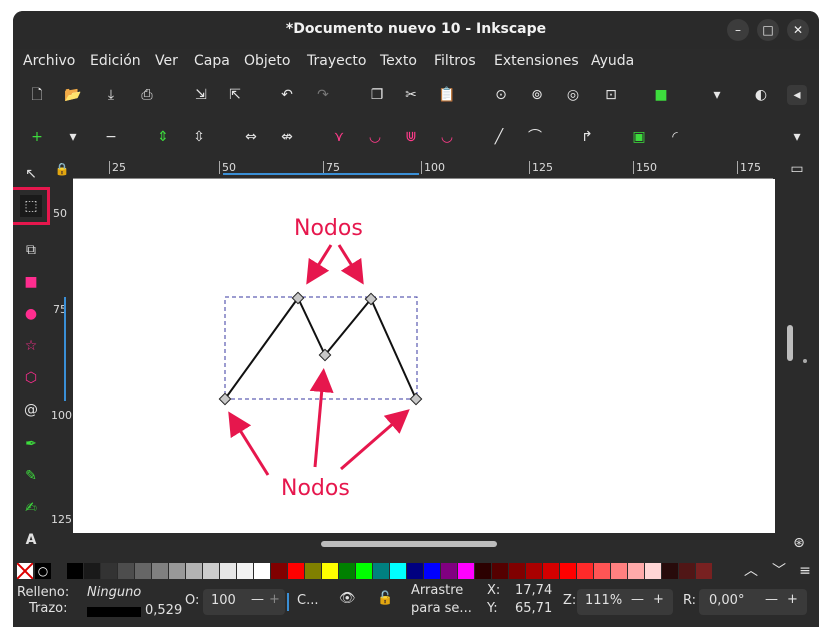  Describe the element at coordinates (166, 61) in the screenshot. I see `menu-ver: Ver` at that location.